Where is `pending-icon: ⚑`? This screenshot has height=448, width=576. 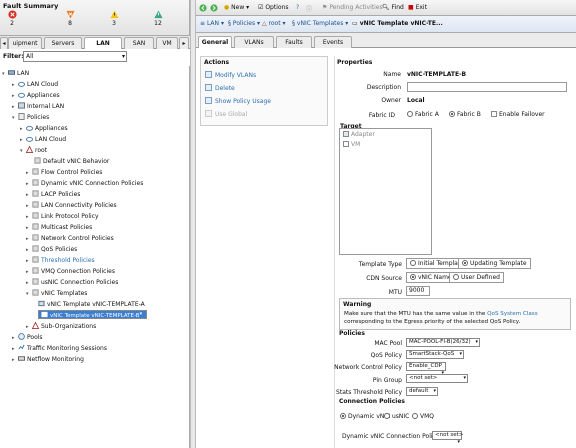
pending-icon: ⚑ is located at coordinates (325, 7).